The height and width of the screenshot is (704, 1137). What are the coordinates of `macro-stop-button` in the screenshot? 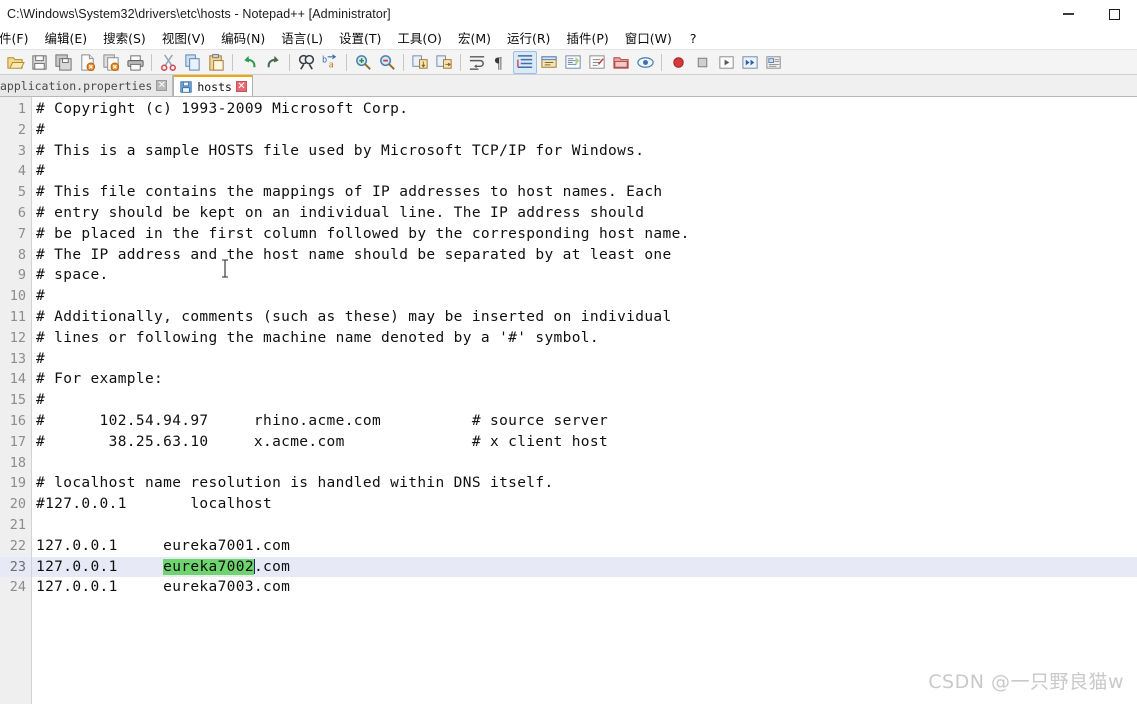 It's located at (702, 62).